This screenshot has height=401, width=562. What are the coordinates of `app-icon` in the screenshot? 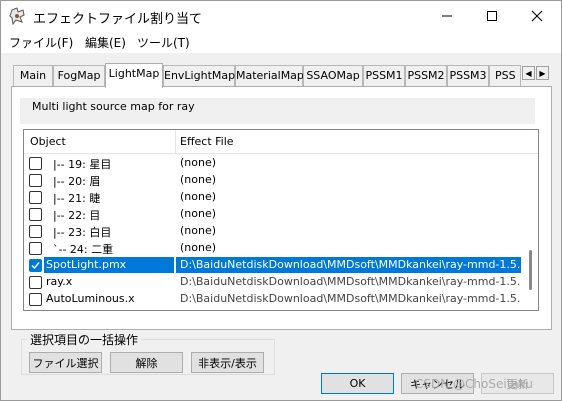 It's located at (18, 16).